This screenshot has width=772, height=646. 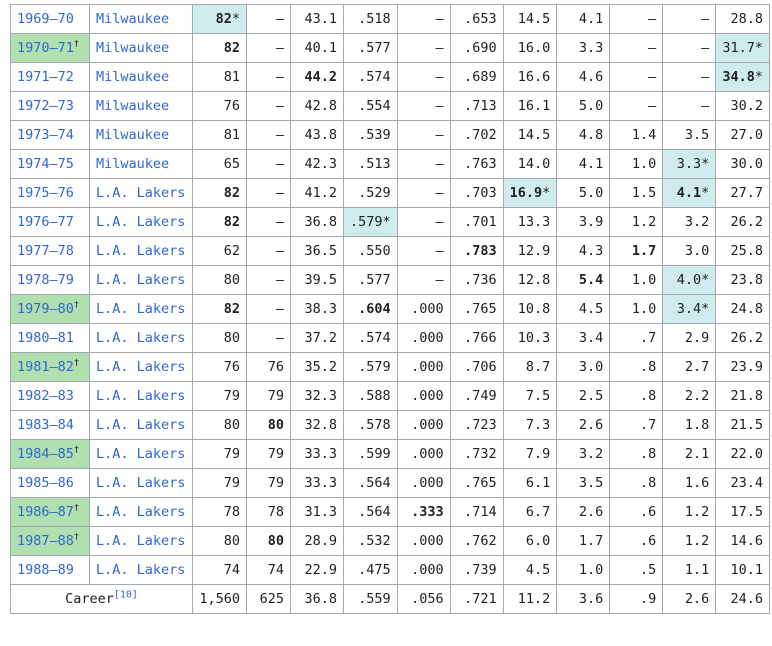 I want to click on season-cell: 1969–70, so click(x=50, y=19).